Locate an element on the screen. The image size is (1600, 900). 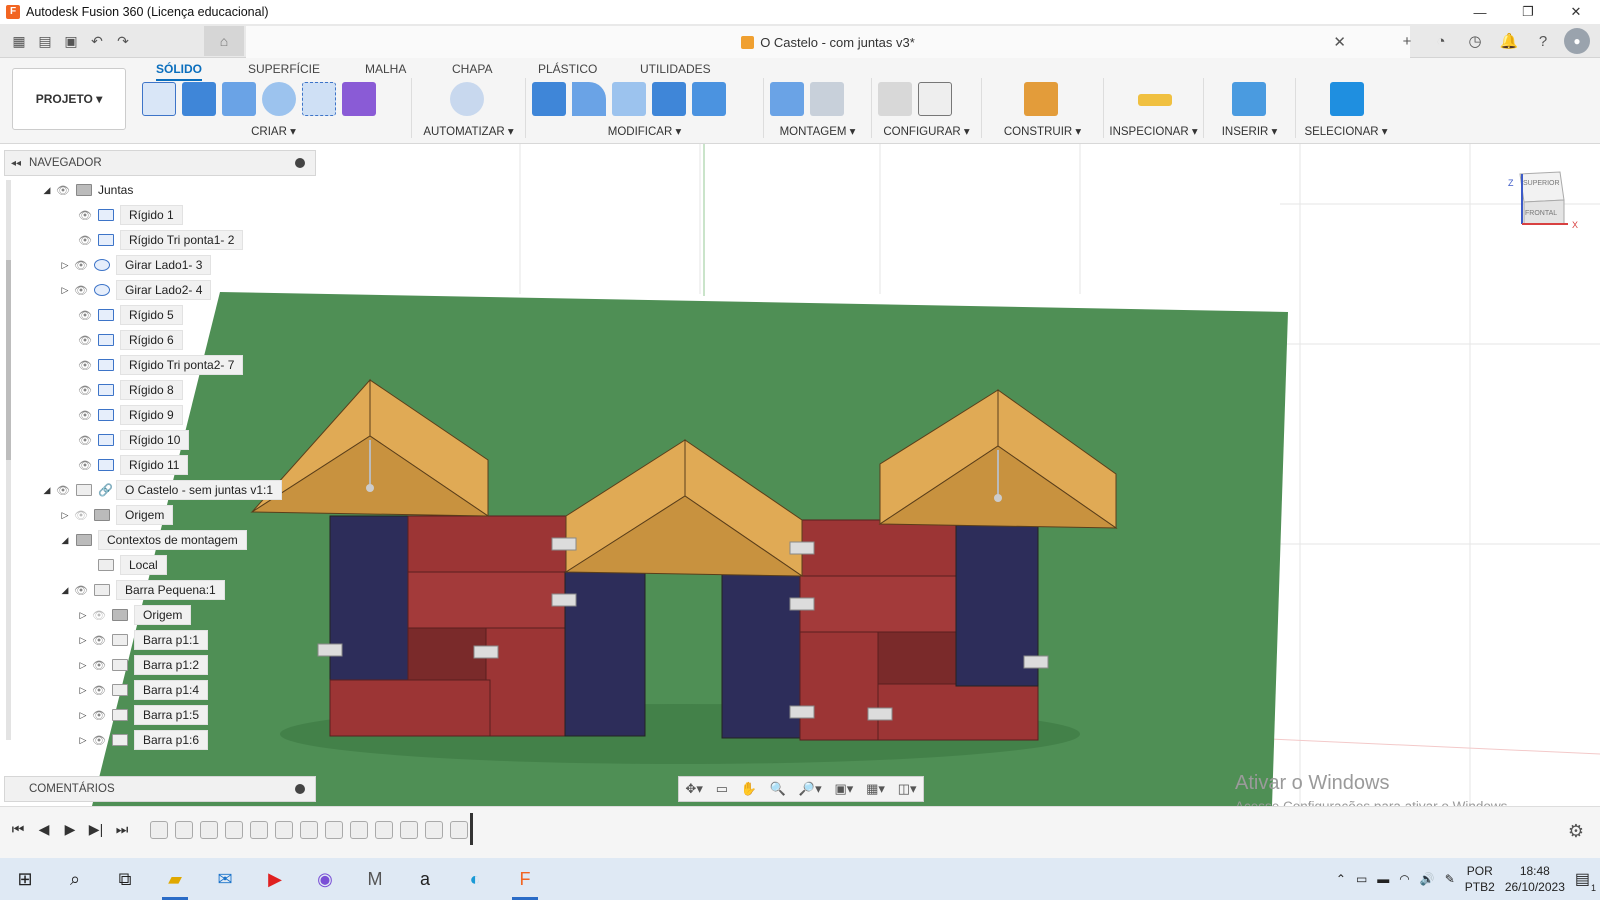
select-icon is located at coordinates (1347, 99).